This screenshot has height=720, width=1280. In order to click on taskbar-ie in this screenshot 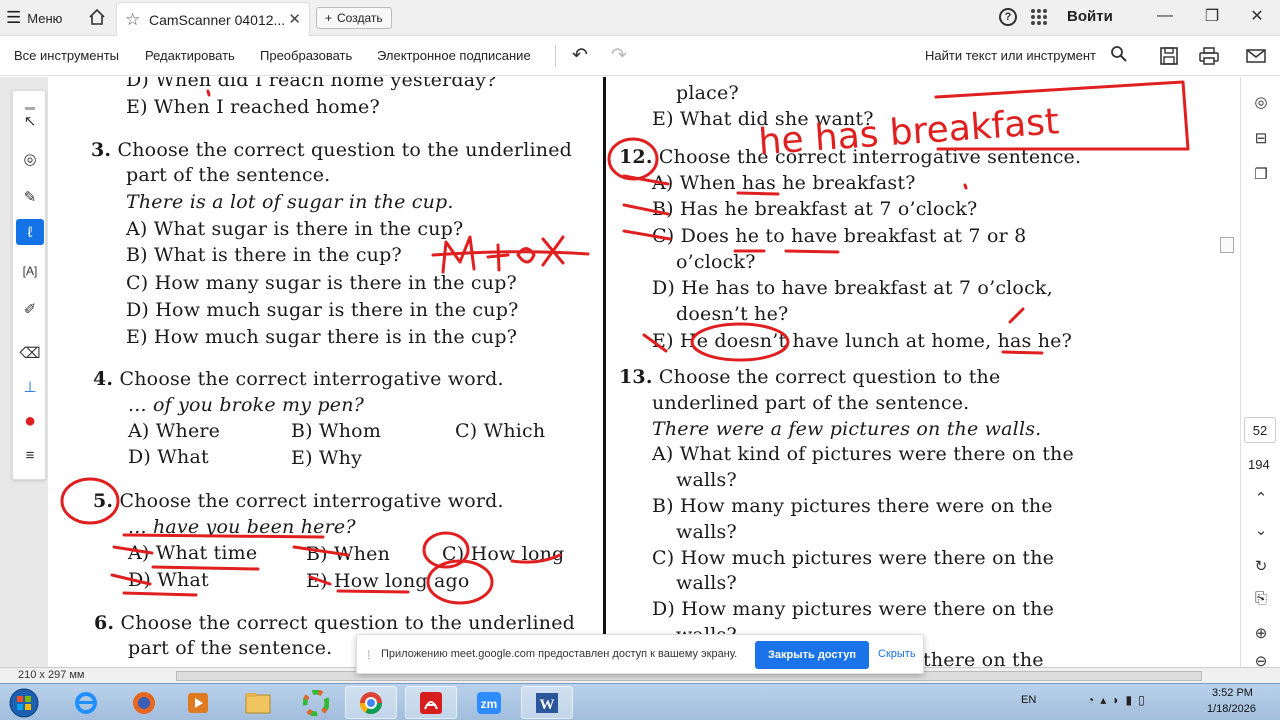, I will do `click(86, 702)`.